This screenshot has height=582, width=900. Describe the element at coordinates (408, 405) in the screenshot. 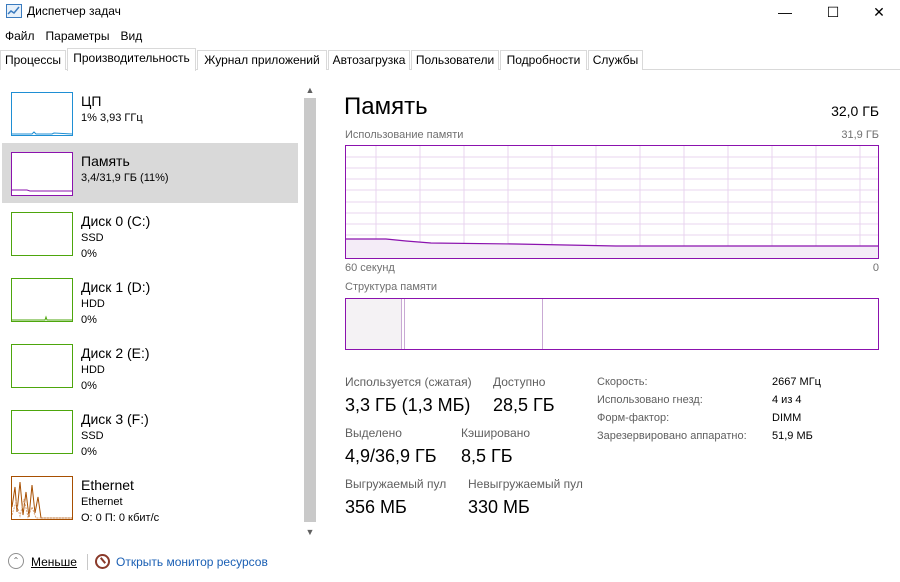

I see `in-use-value: 3,3 ГБ (1,3 МБ)` at that location.